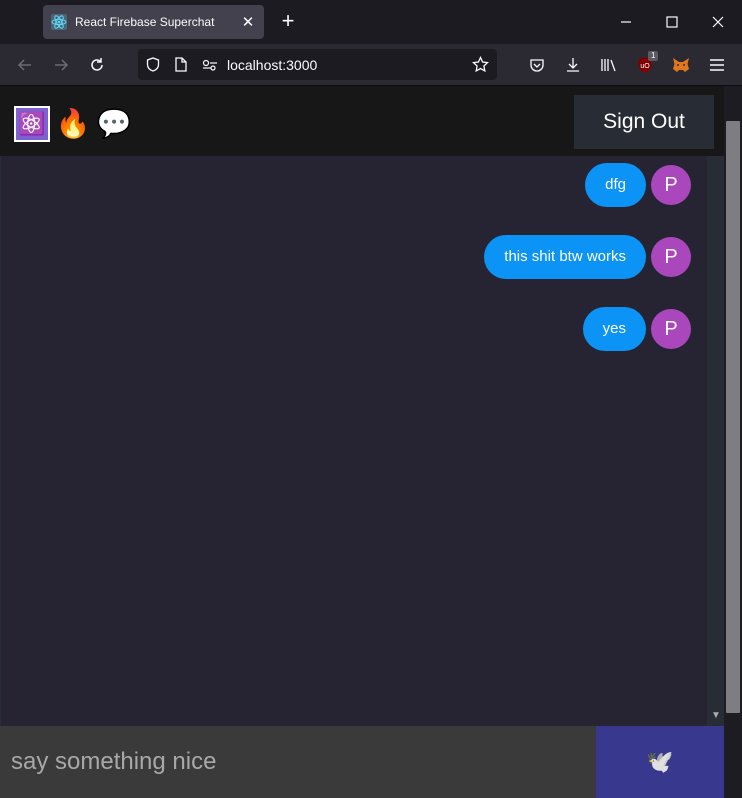 Image resolution: width=742 pixels, height=798 pixels. I want to click on chat-message: dfg P, so click(638, 185).